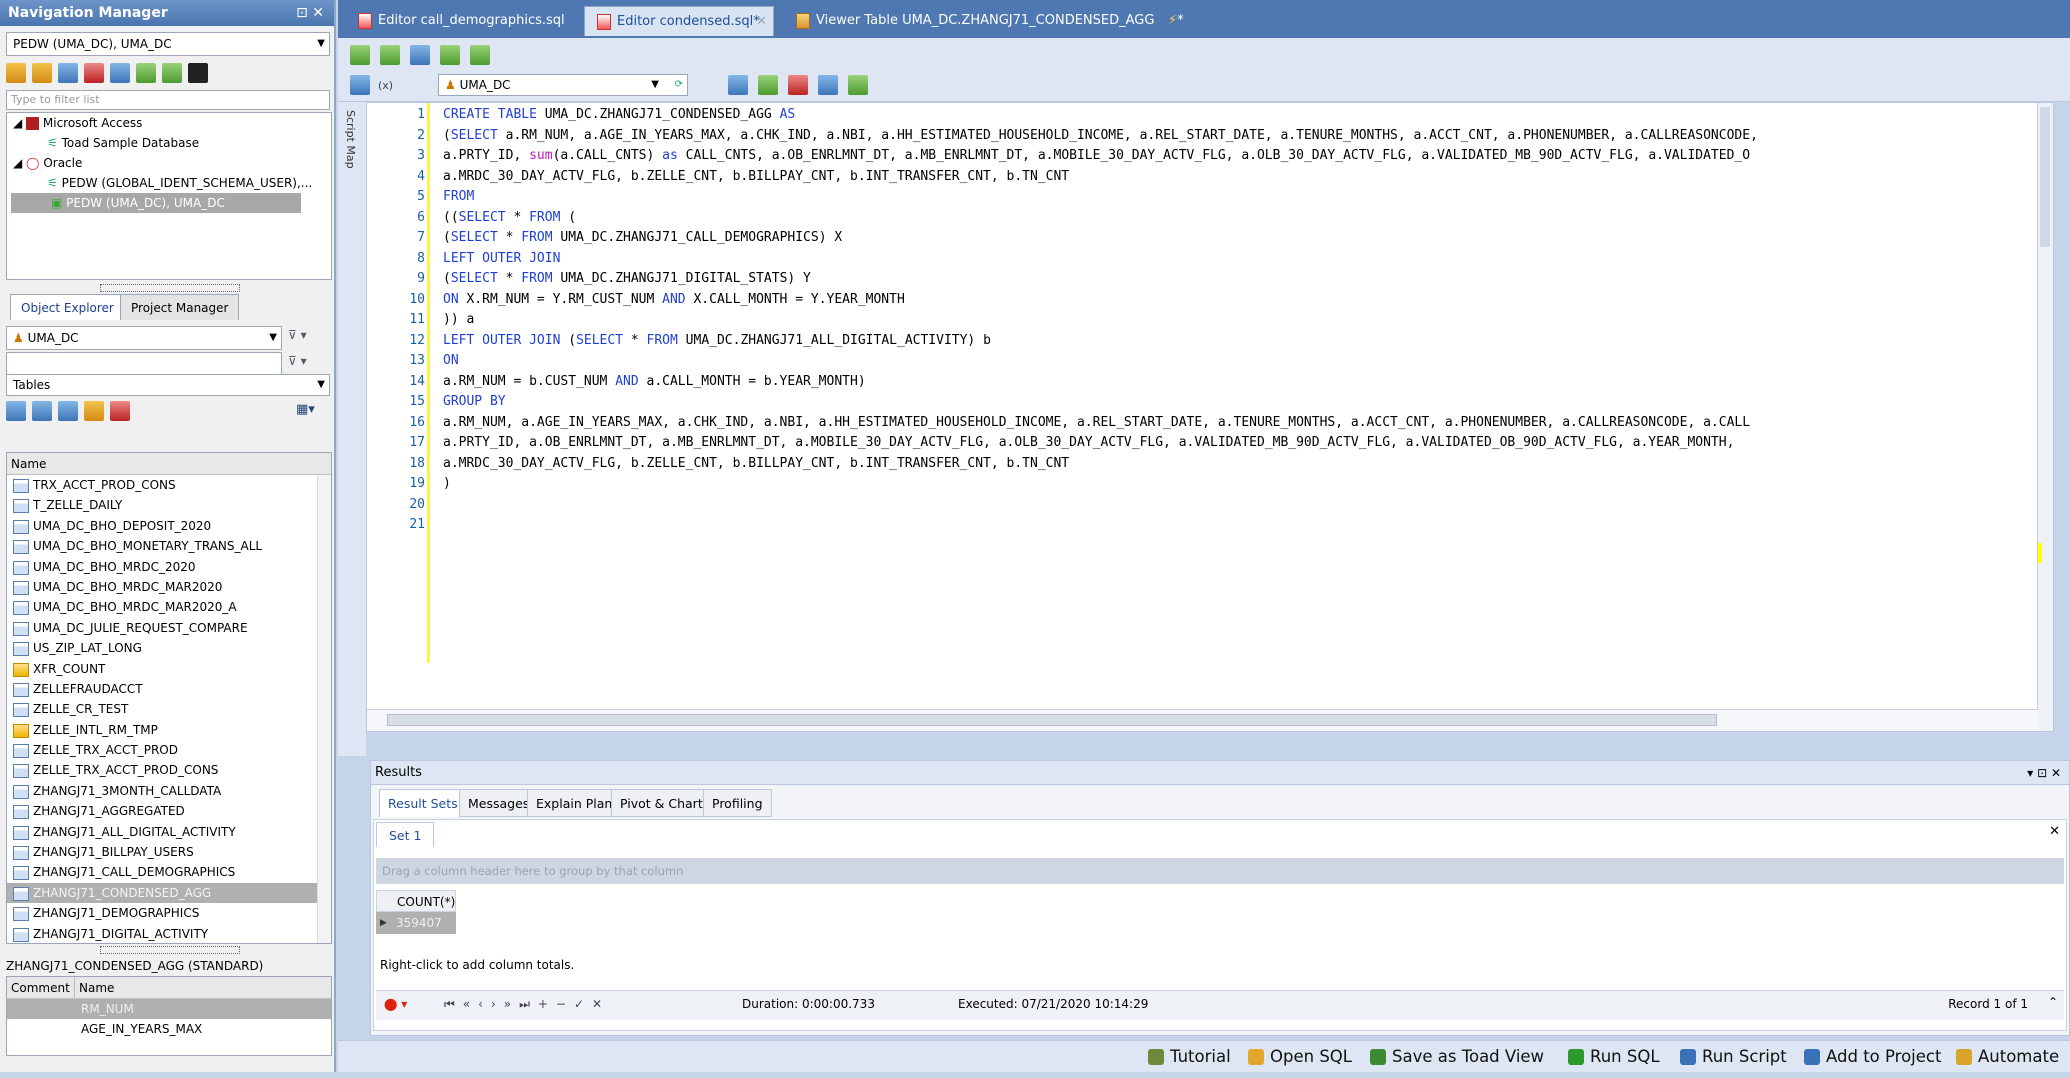 The image size is (2070, 1078). Describe the element at coordinates (420, 55) in the screenshot. I see `format-icon` at that location.